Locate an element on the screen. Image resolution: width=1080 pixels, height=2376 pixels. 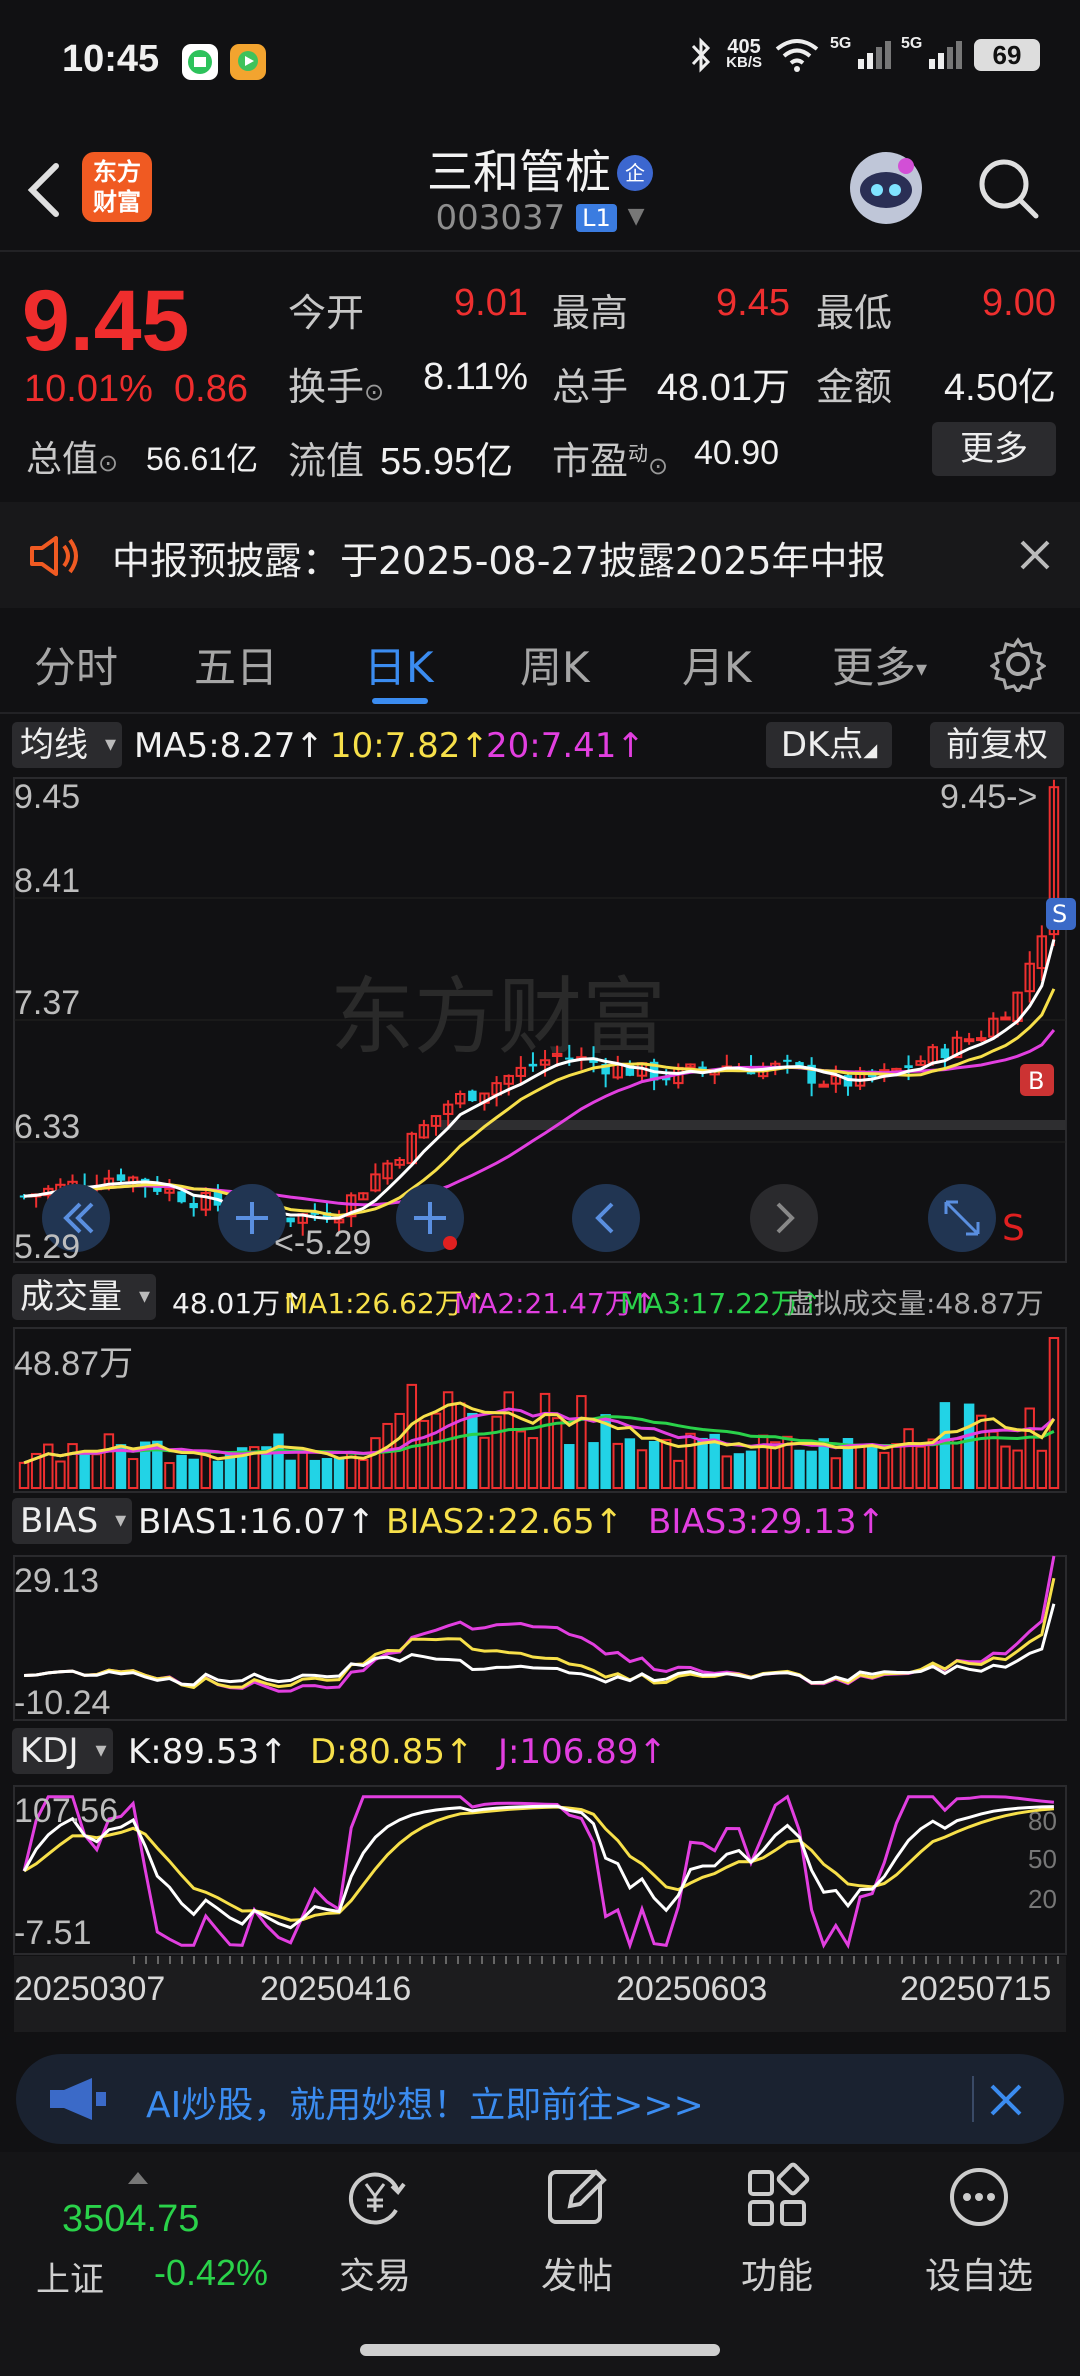
bias2-value: BIAS2:22.65↑ is located at coordinates (505, 1522).